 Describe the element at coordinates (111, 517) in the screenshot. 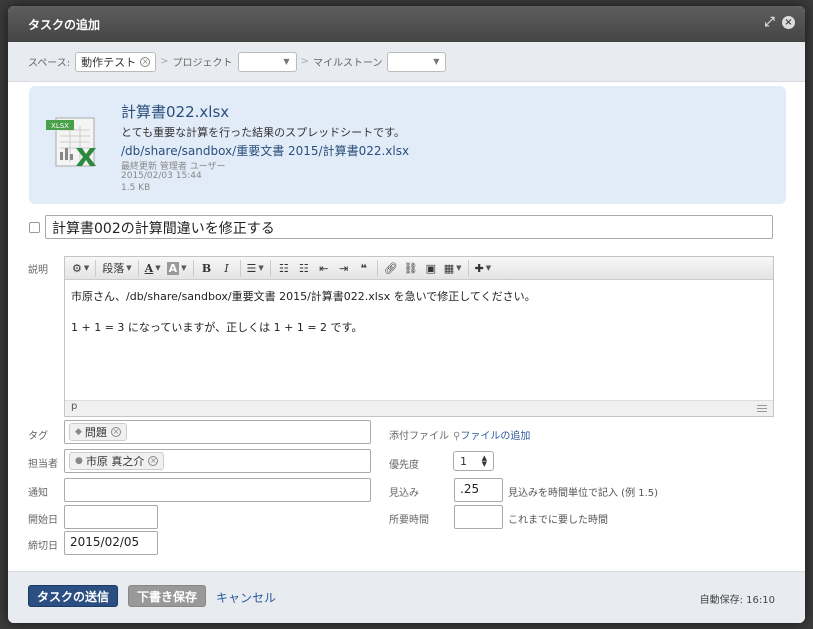

I see `start-date-input` at that location.